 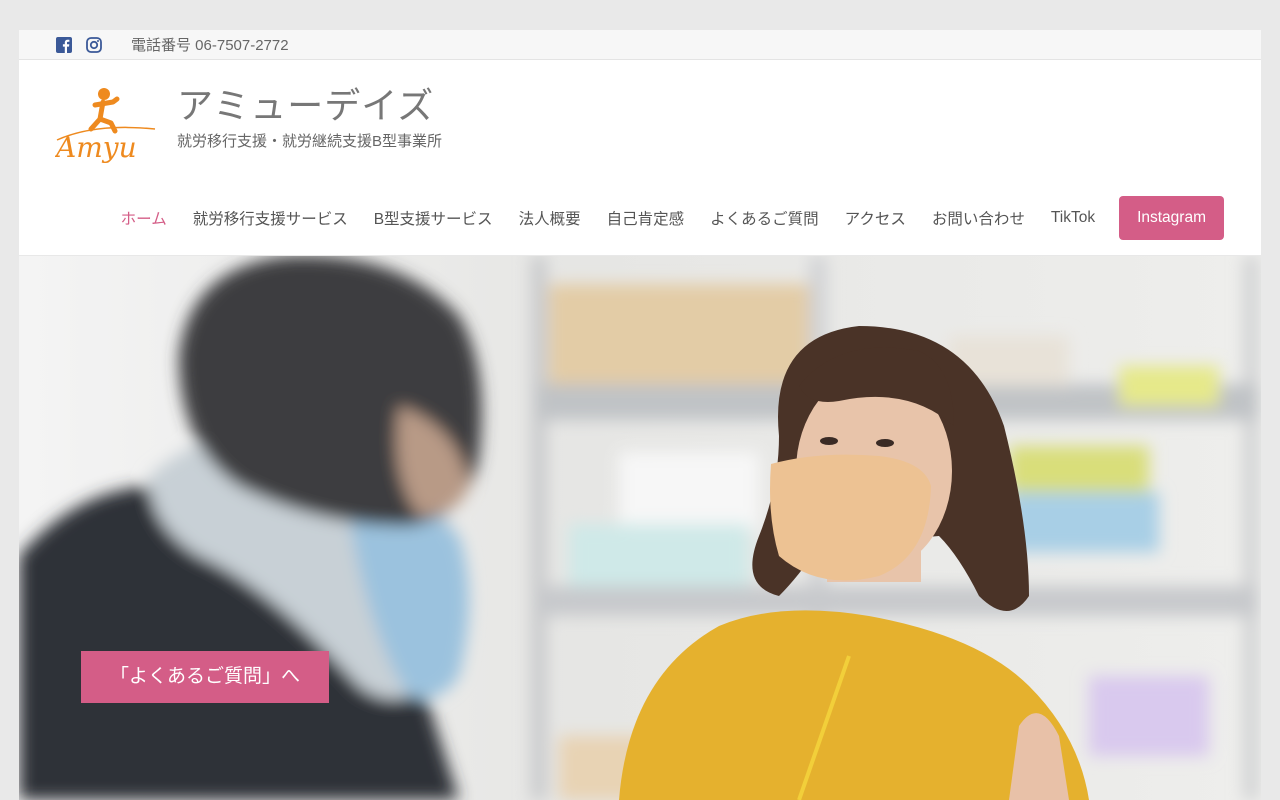 I want to click on nav-item-self-esteem: 自己肯定感, so click(x=646, y=218).